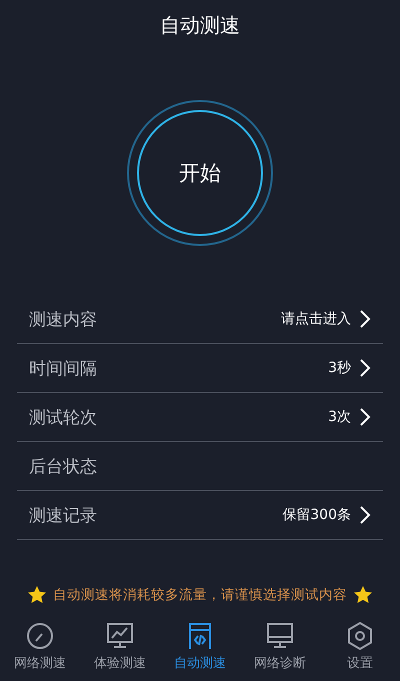 Image resolution: width=400 pixels, height=681 pixels. What do you see at coordinates (63, 467) in the screenshot?
I see `setting-label: 后台状态` at bounding box center [63, 467].